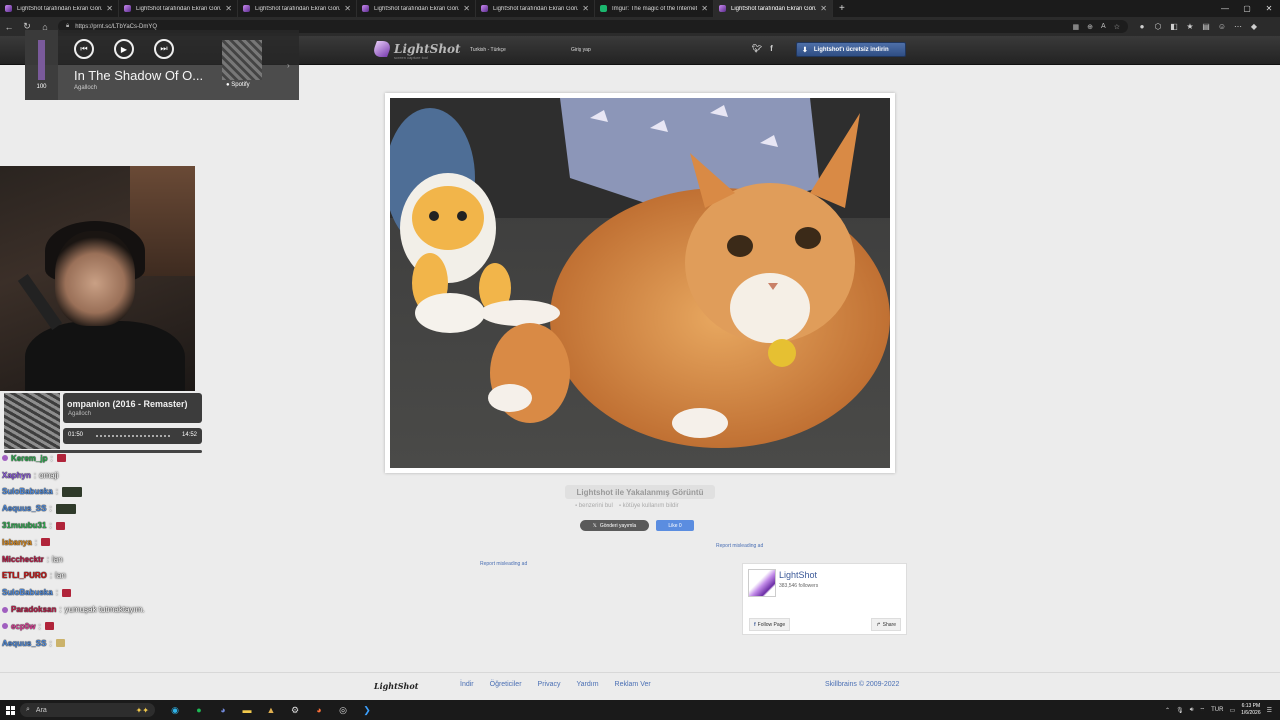  What do you see at coordinates (594, 506) in the screenshot?
I see `find-similar-link: benzerini bul` at bounding box center [594, 506].